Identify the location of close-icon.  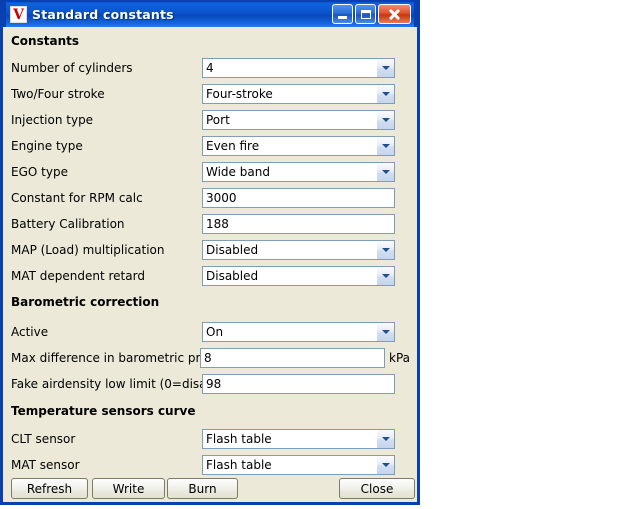
(394, 14).